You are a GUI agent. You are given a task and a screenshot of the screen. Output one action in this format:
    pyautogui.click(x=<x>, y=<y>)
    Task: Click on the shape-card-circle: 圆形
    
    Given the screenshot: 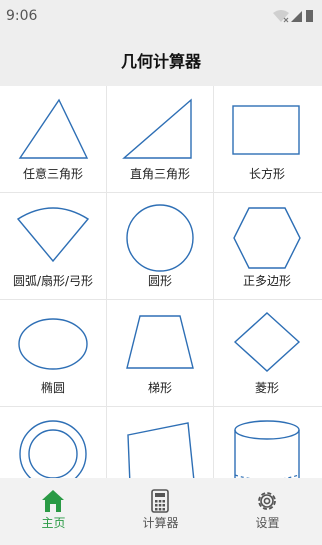 What is the action you would take?
    pyautogui.click(x=160, y=246)
    